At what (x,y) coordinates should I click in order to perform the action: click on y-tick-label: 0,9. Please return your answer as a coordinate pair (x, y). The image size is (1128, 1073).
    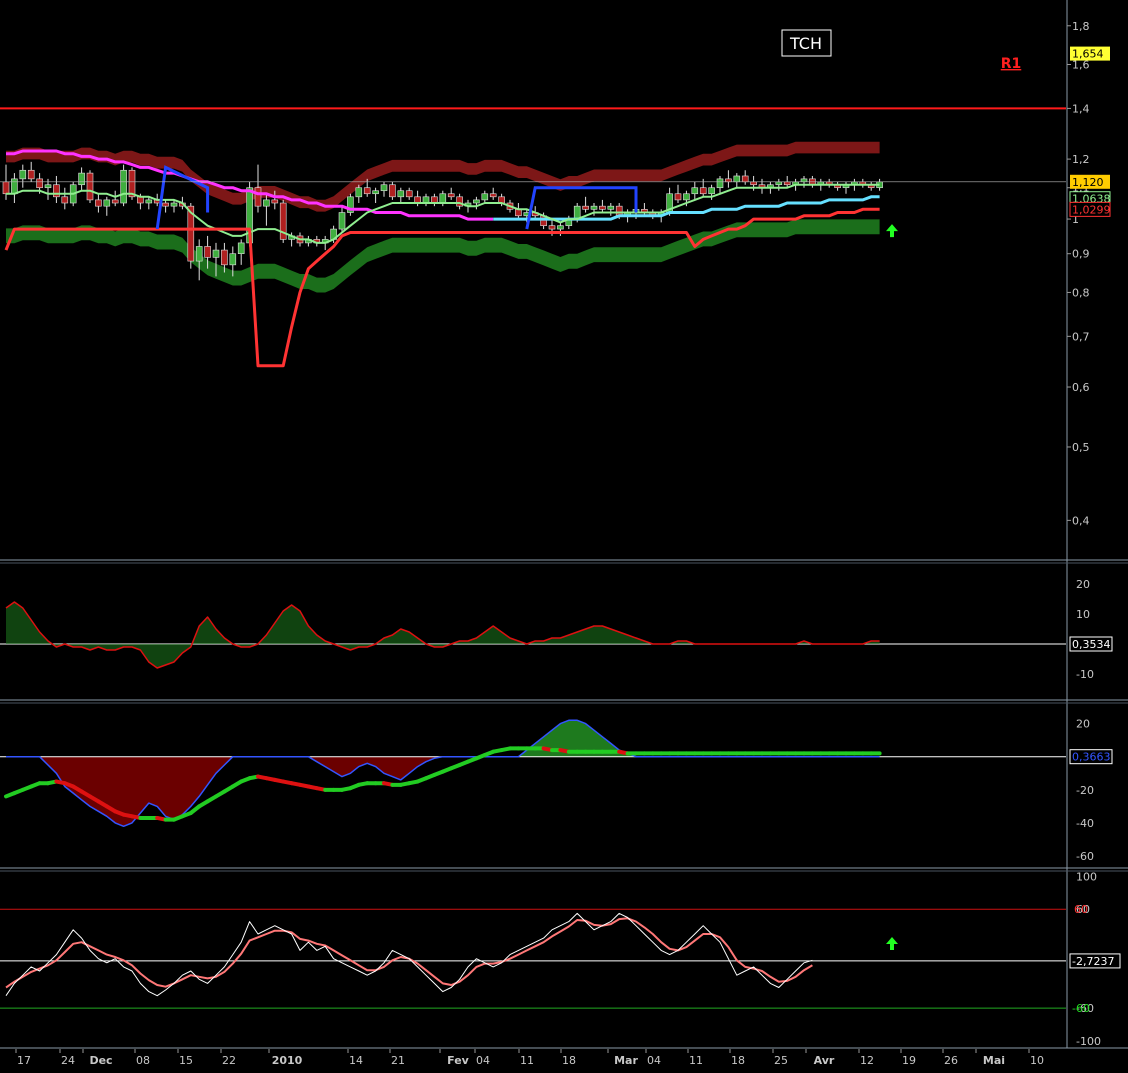
    Looking at the image, I should click on (1081, 254).